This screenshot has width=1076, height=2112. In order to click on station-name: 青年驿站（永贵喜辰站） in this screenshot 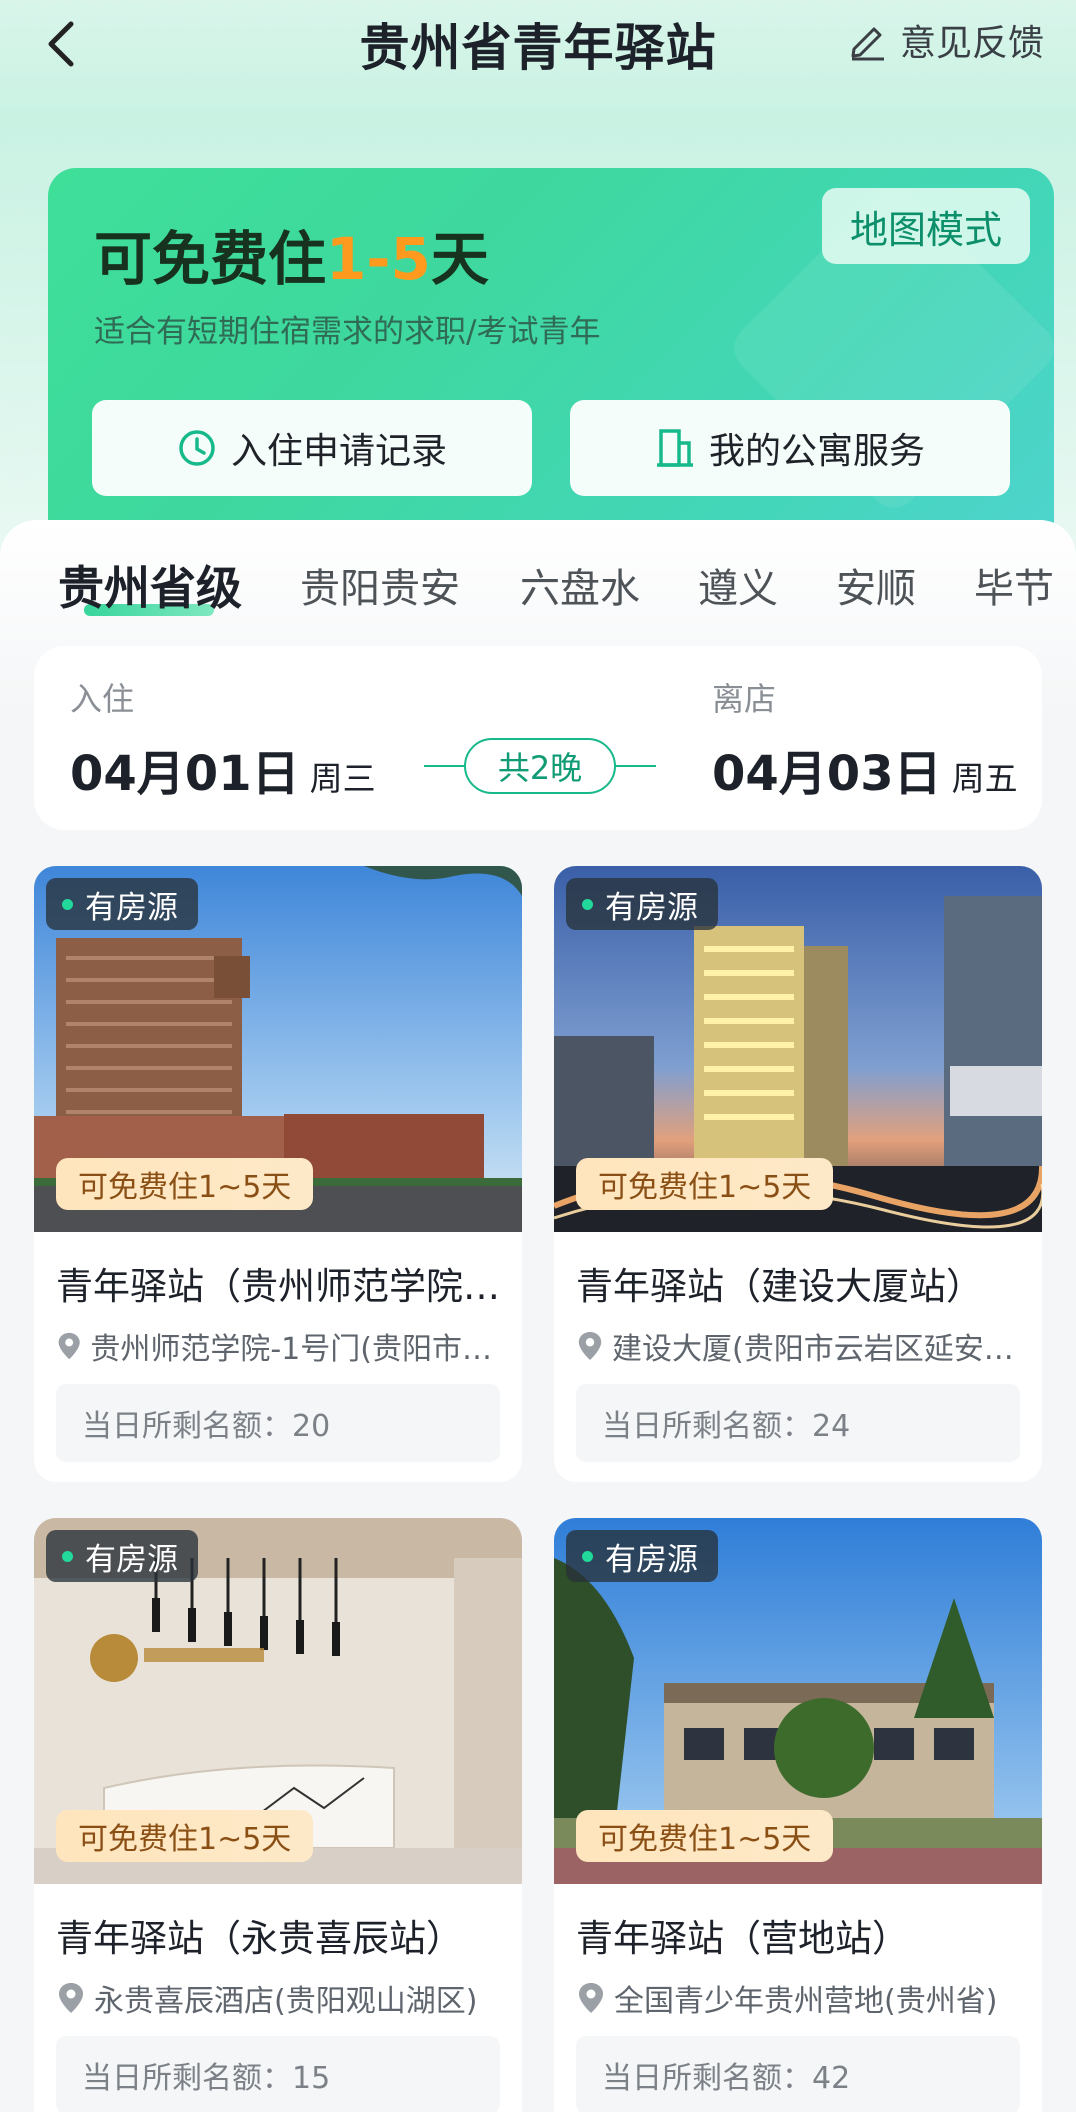, I will do `click(259, 1938)`.